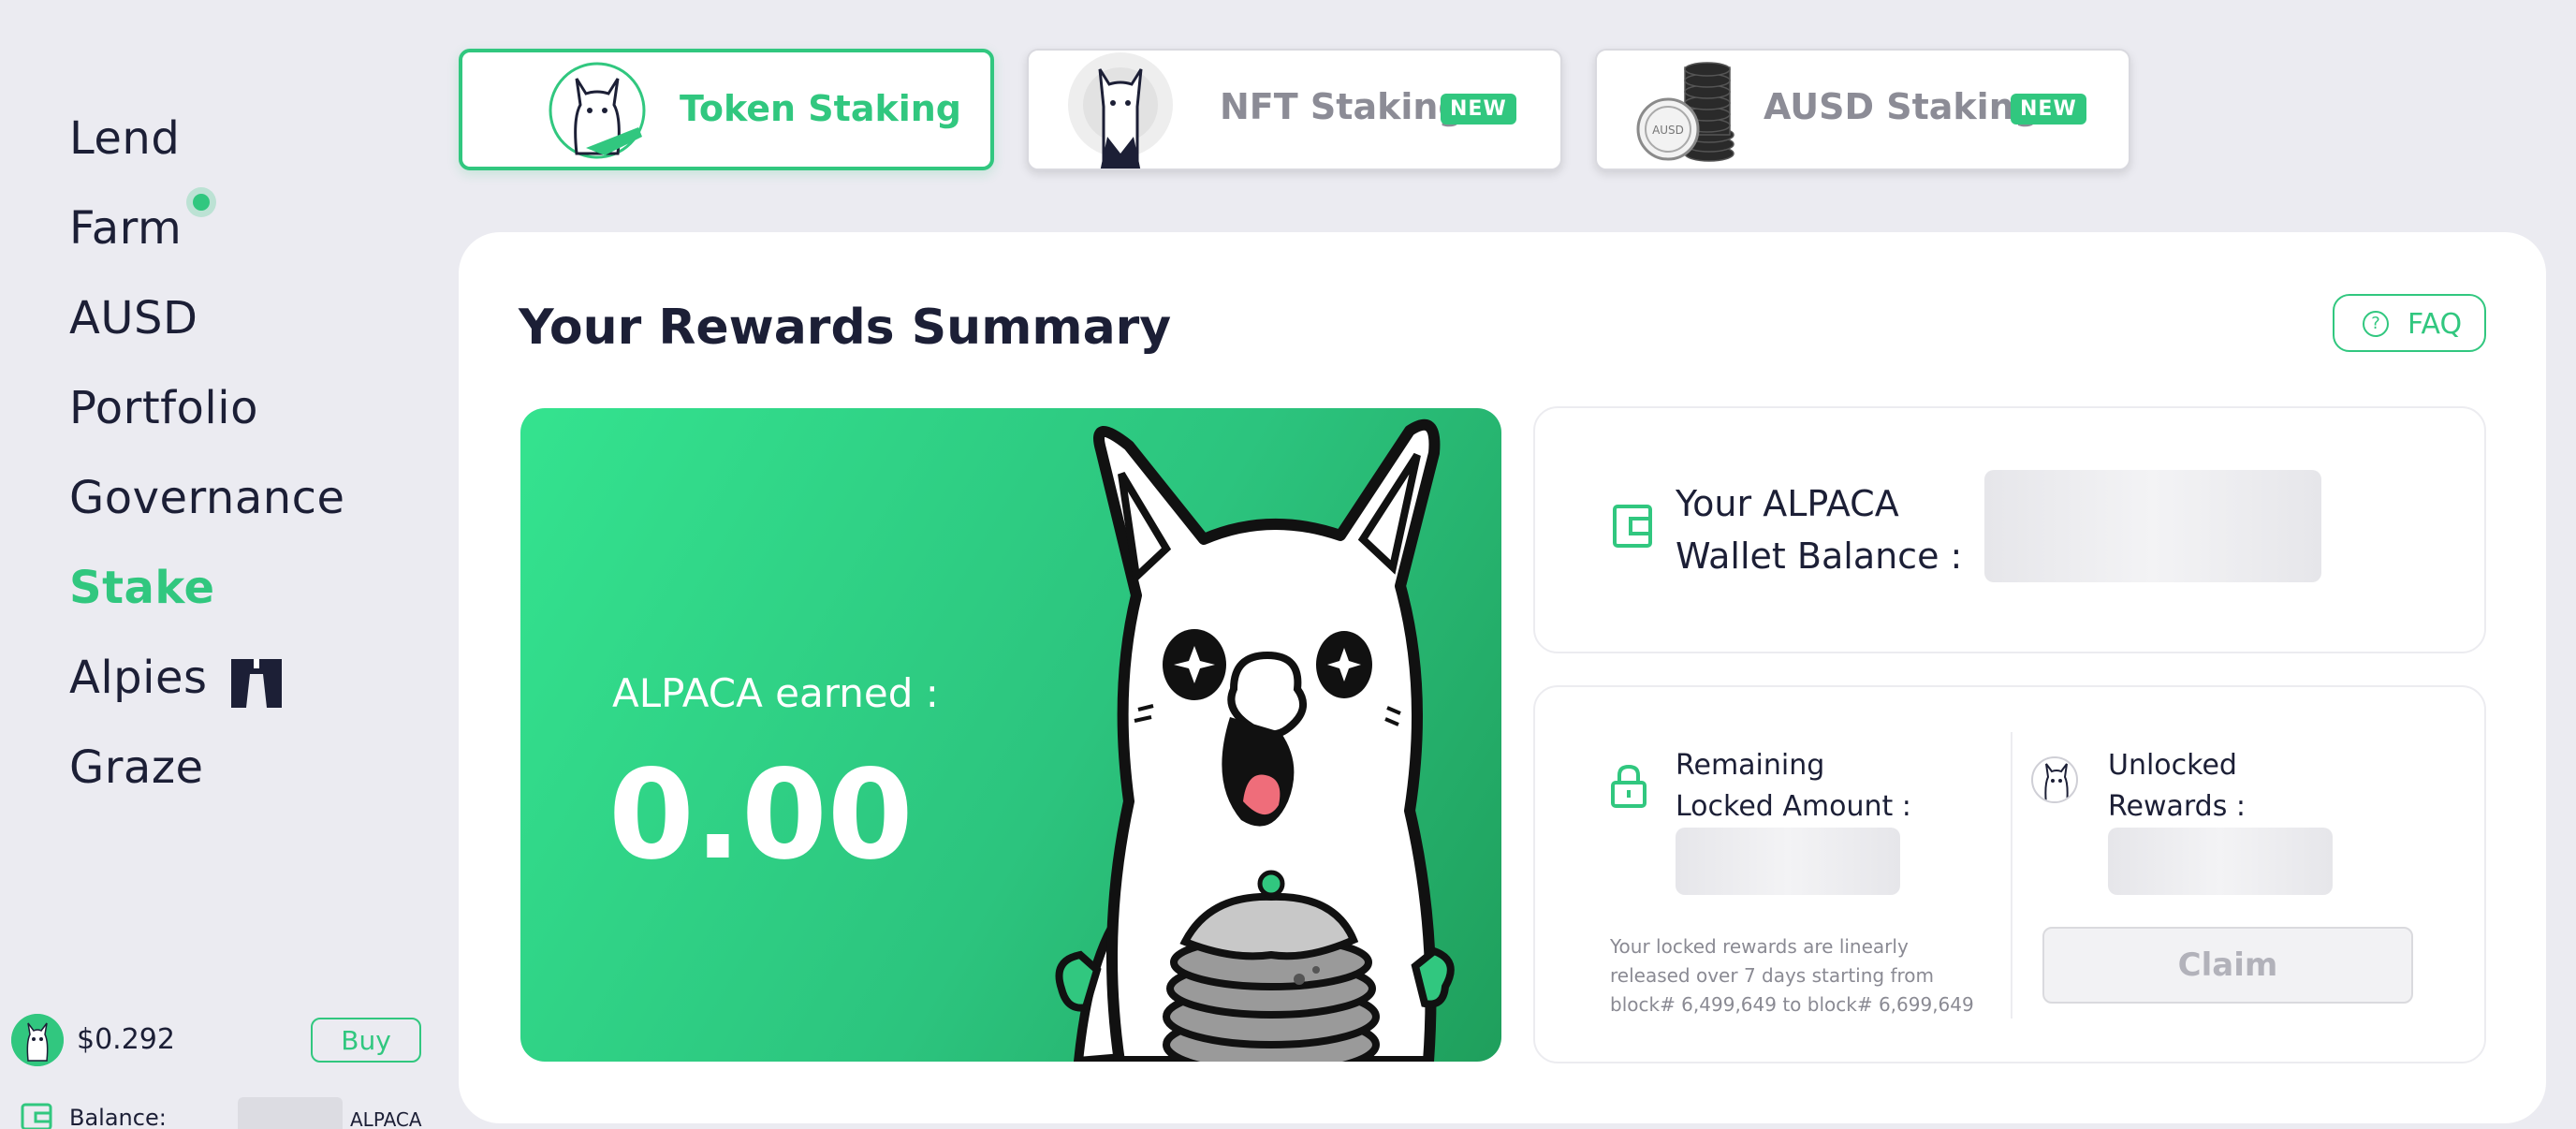 Image resolution: width=2576 pixels, height=1129 pixels. Describe the element at coordinates (2435, 324) in the screenshot. I see `faq-label: FAQ` at that location.